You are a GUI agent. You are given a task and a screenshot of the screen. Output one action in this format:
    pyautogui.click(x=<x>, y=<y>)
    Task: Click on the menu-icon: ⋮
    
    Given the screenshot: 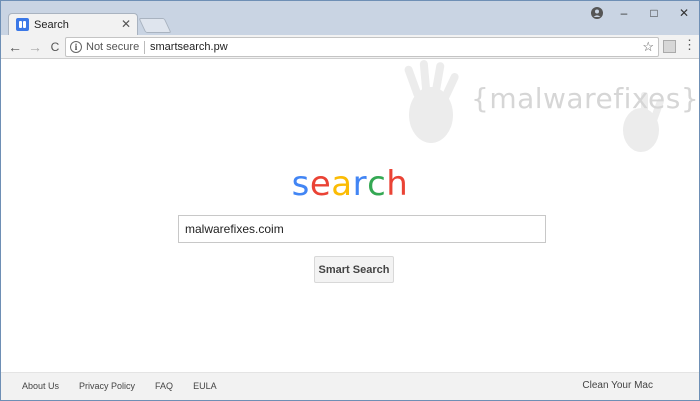 What is the action you would take?
    pyautogui.click(x=689, y=45)
    